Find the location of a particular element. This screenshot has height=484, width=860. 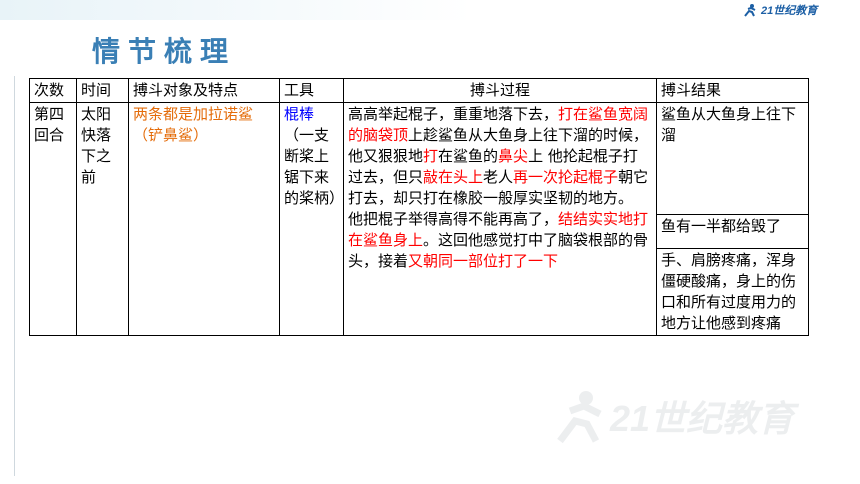

tool-main: 棍棒 is located at coordinates (299, 114).